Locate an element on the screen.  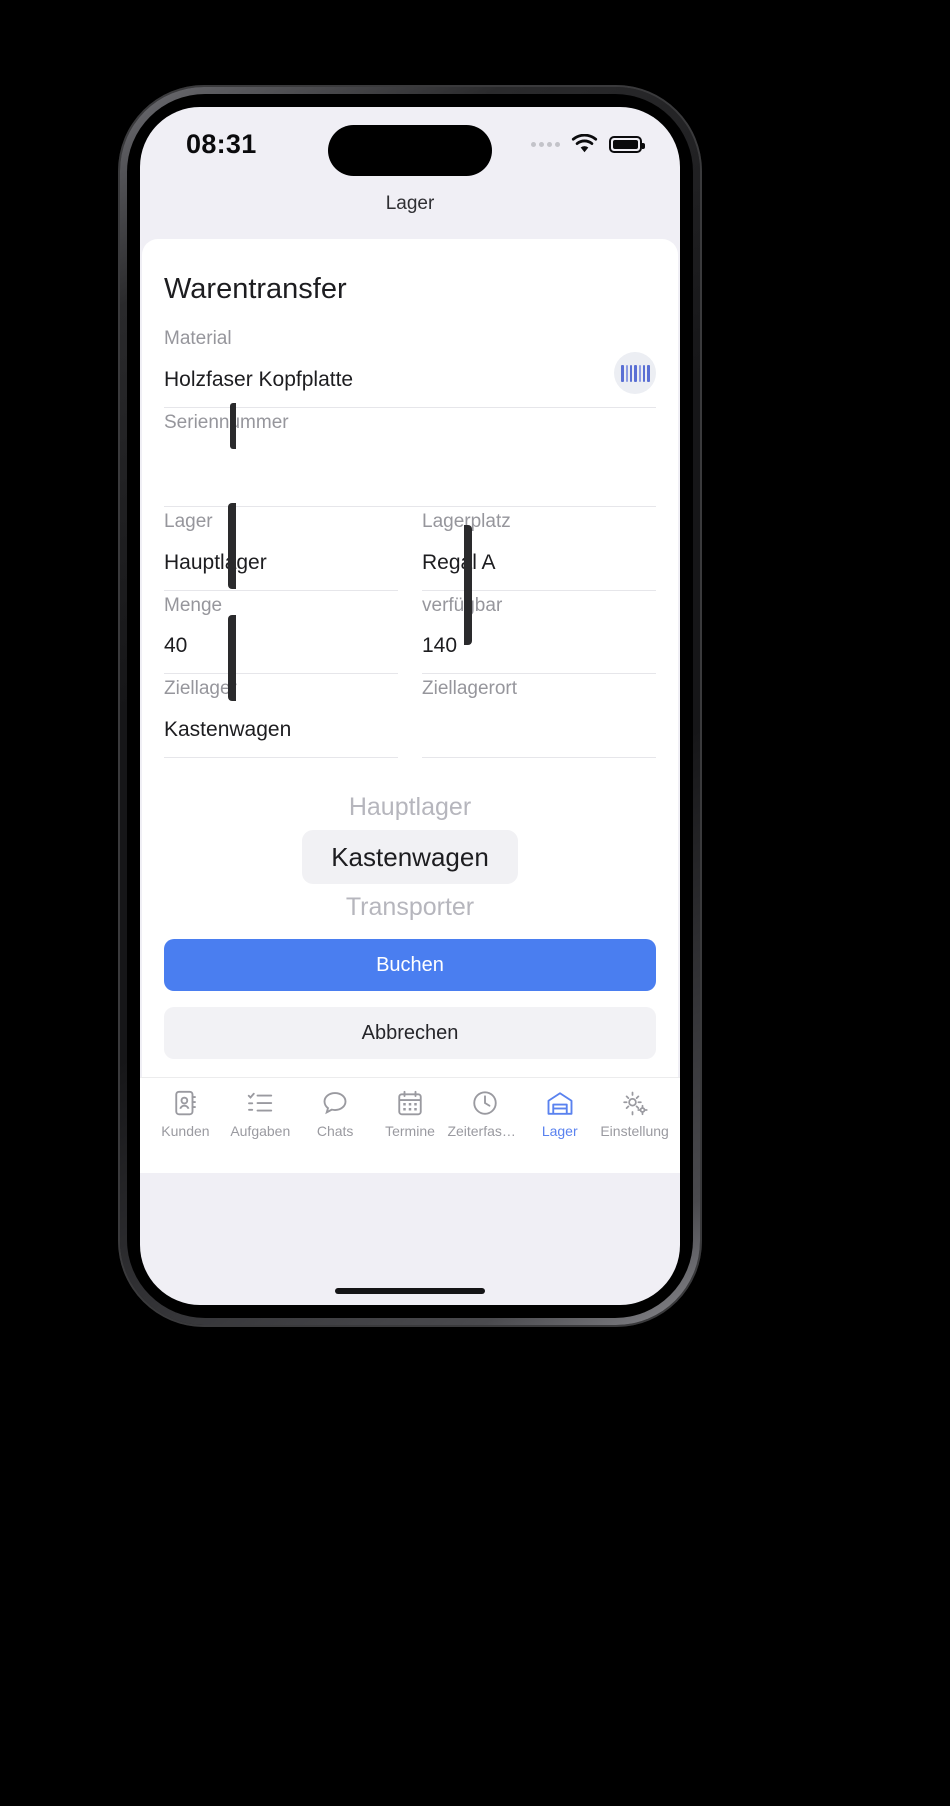
field-lager: Lager Hauptlager is located at coordinates (281, 549).